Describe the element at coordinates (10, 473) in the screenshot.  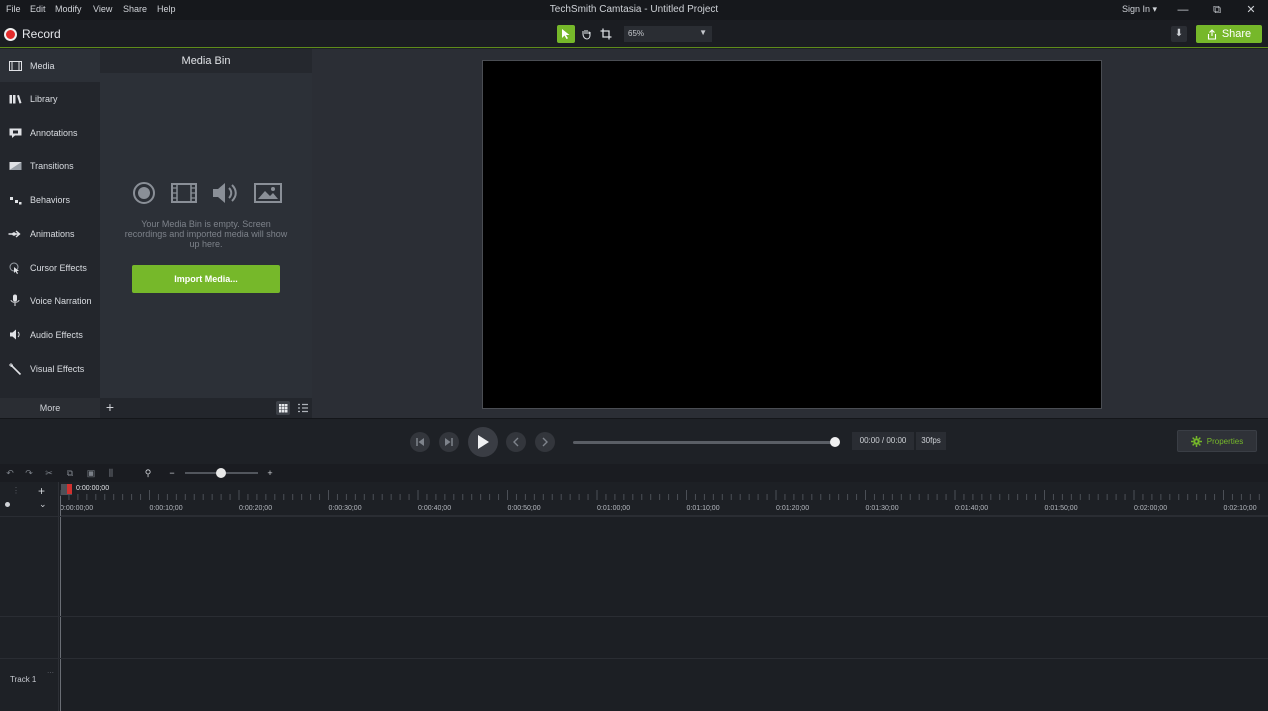
I see `undo-icon: ↶` at that location.